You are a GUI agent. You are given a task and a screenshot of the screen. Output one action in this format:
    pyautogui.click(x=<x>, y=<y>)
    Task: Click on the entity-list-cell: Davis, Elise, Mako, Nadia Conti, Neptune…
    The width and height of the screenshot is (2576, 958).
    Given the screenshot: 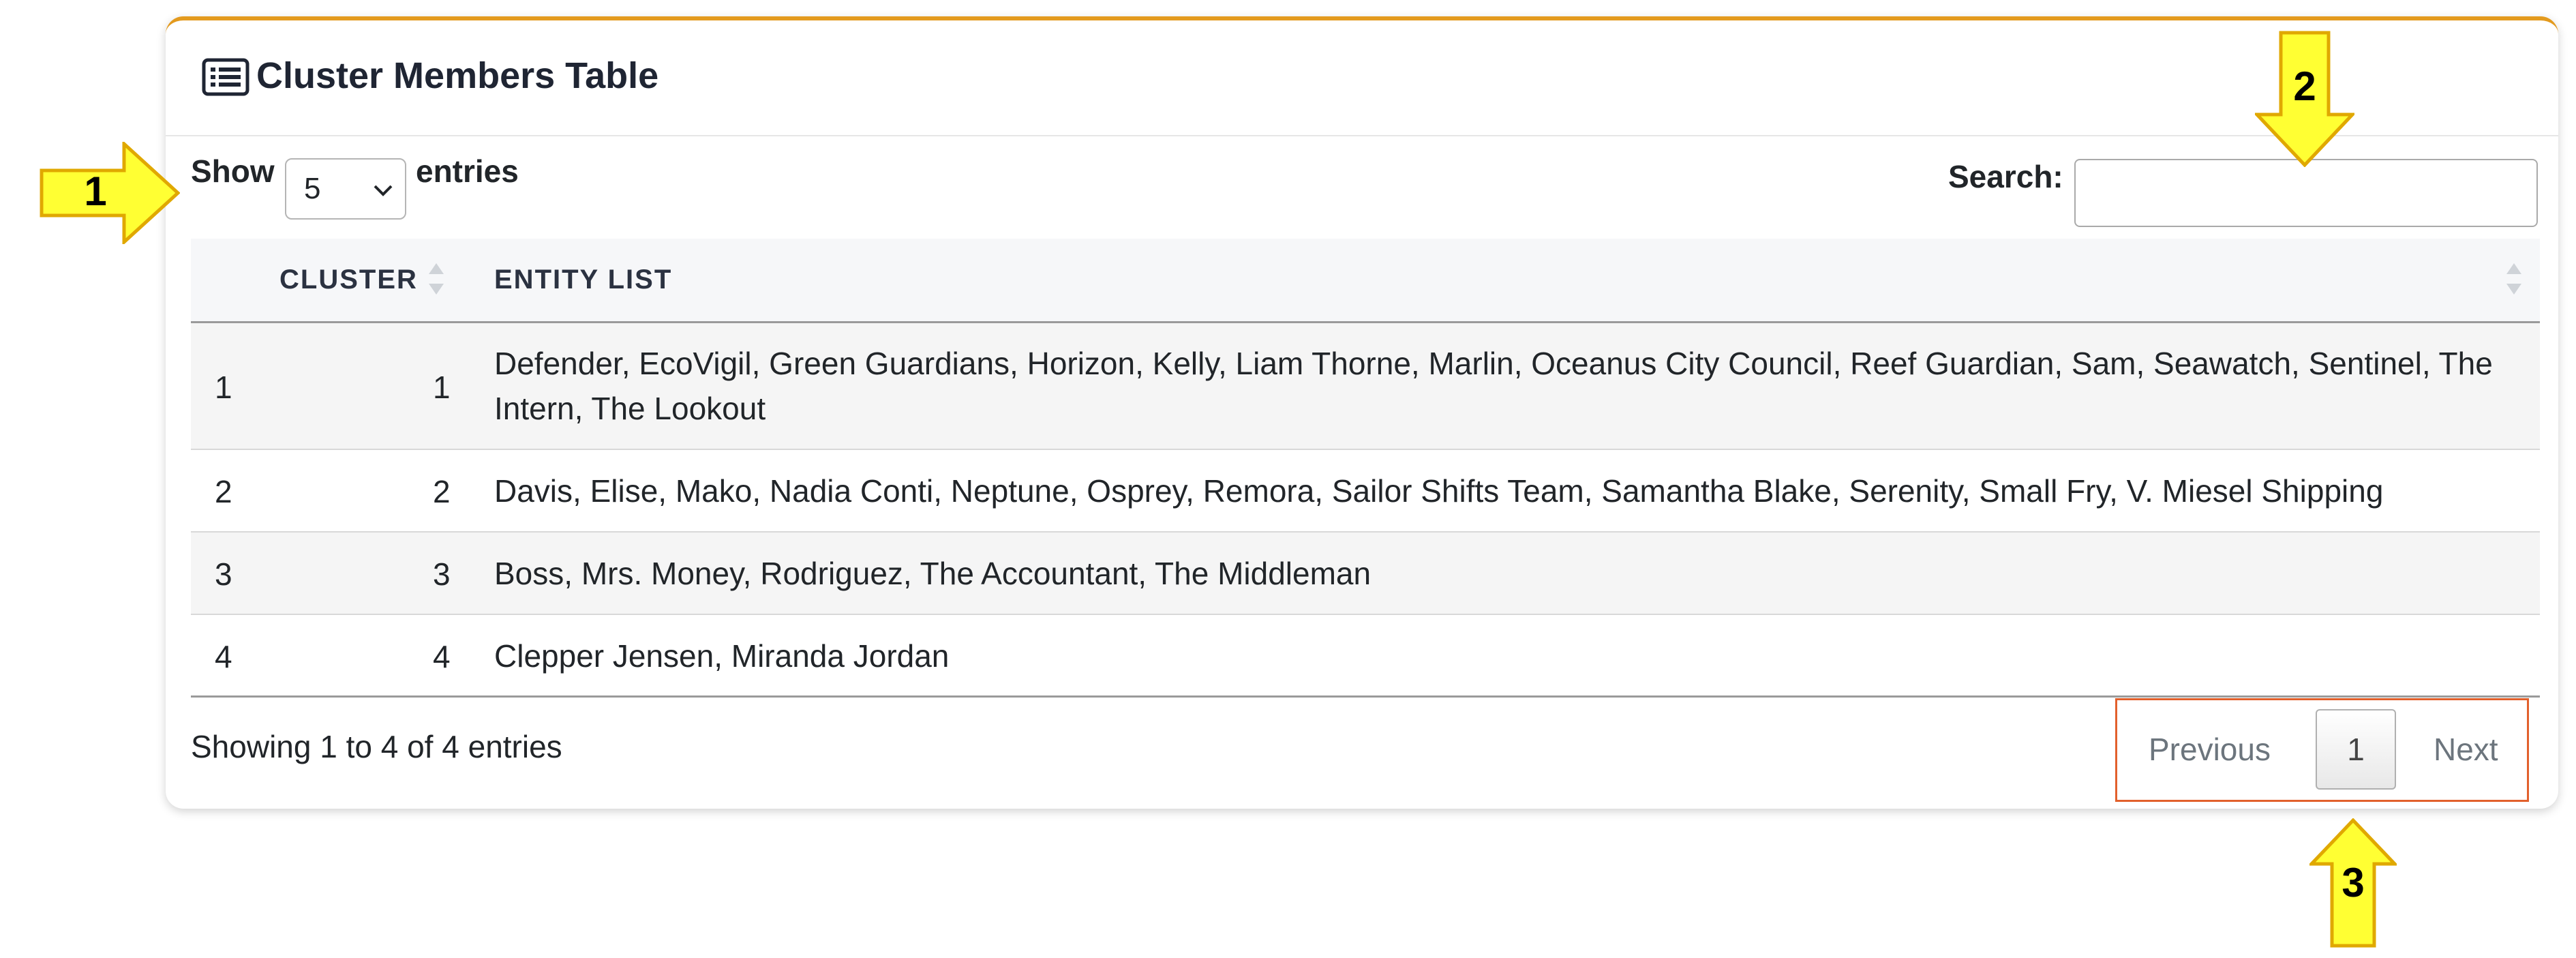 What is the action you would take?
    pyautogui.click(x=1439, y=491)
    